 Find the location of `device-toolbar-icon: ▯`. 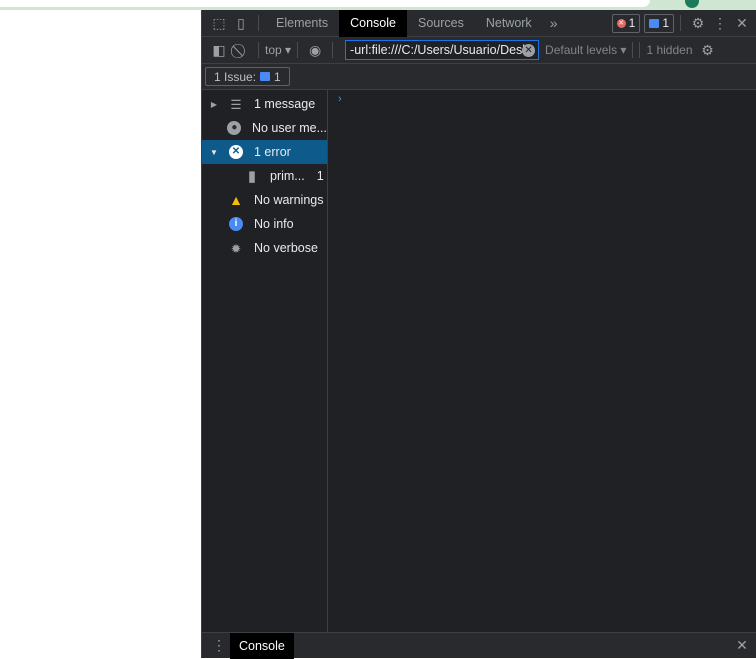

device-toolbar-icon: ▯ is located at coordinates (241, 23).